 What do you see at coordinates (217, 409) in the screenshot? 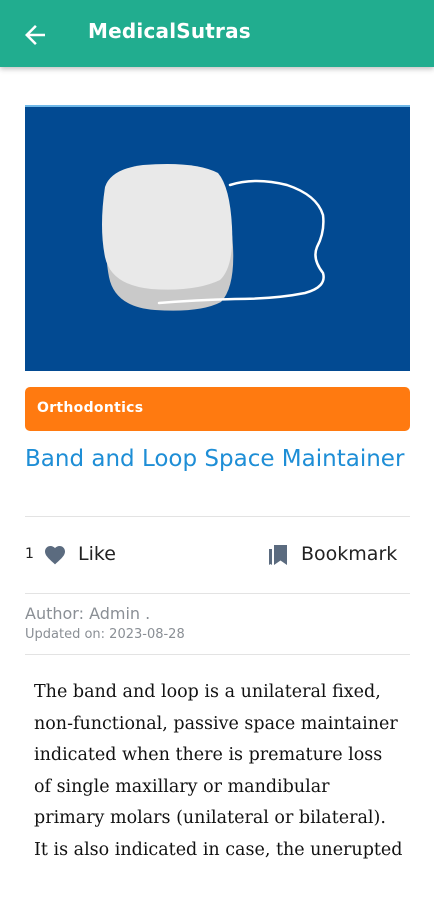
I see `category-badge: Orthodontics` at bounding box center [217, 409].